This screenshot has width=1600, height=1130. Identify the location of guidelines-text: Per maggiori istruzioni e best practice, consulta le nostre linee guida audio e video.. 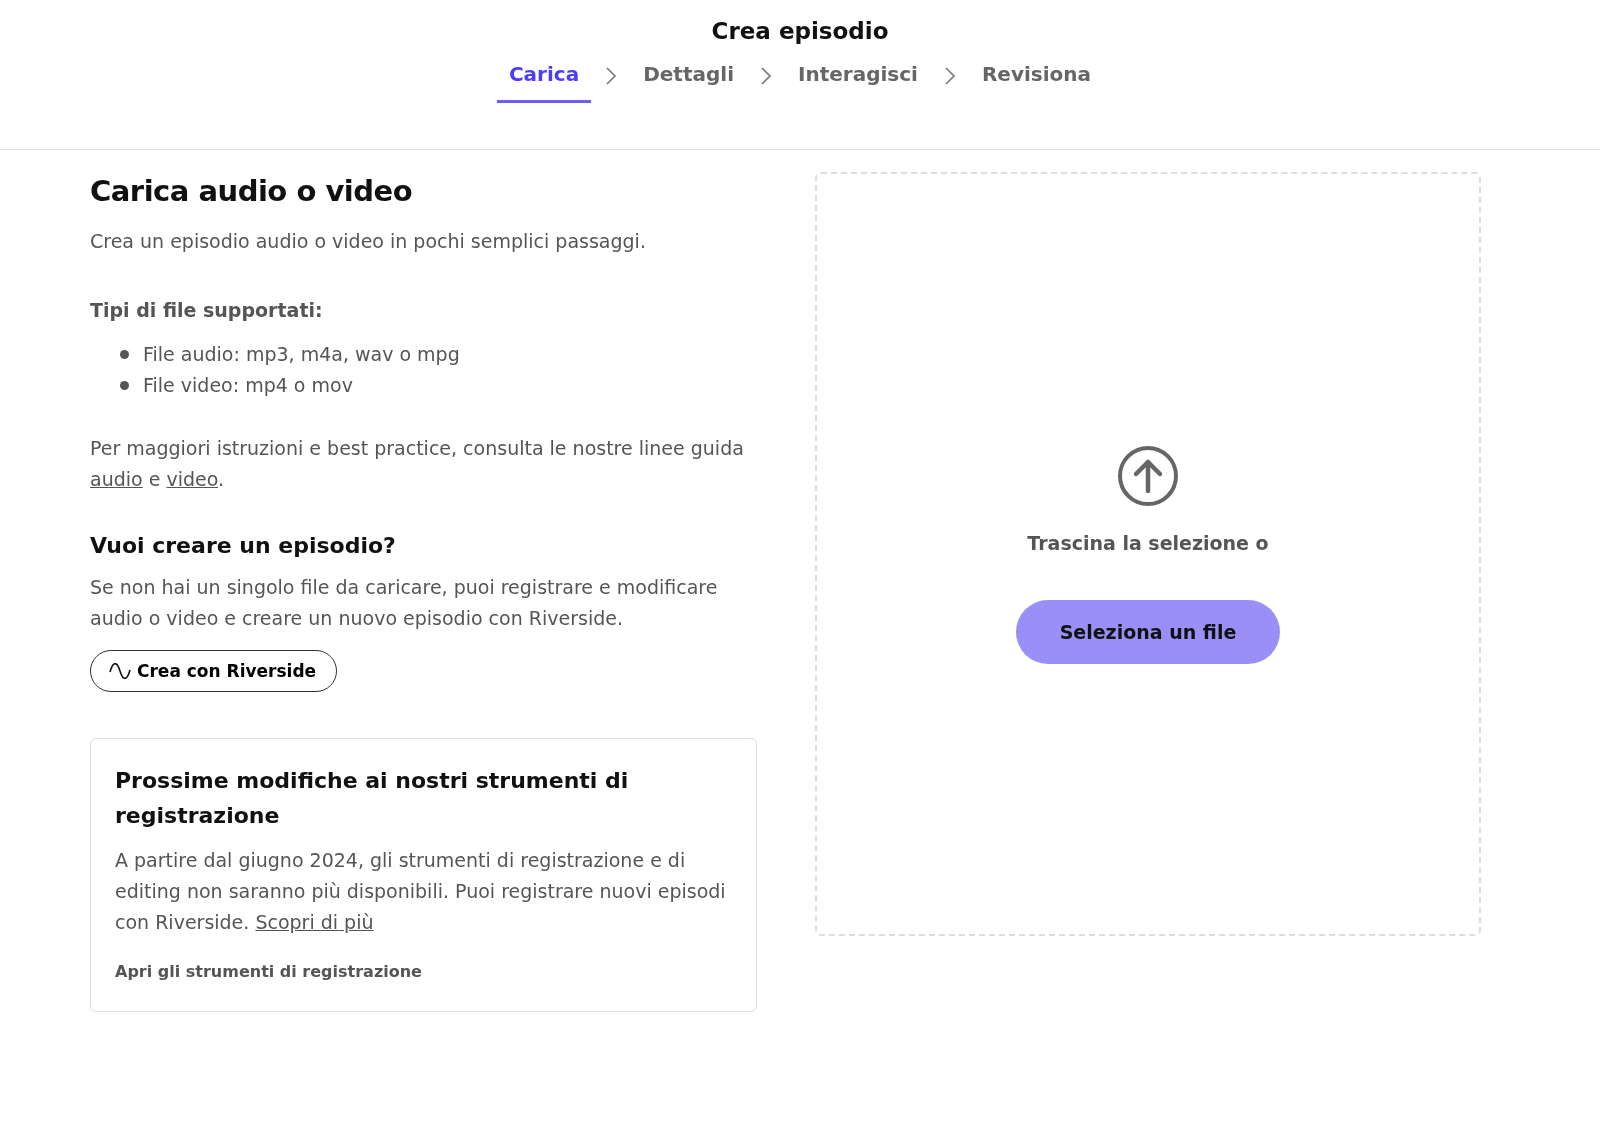
(417, 464).